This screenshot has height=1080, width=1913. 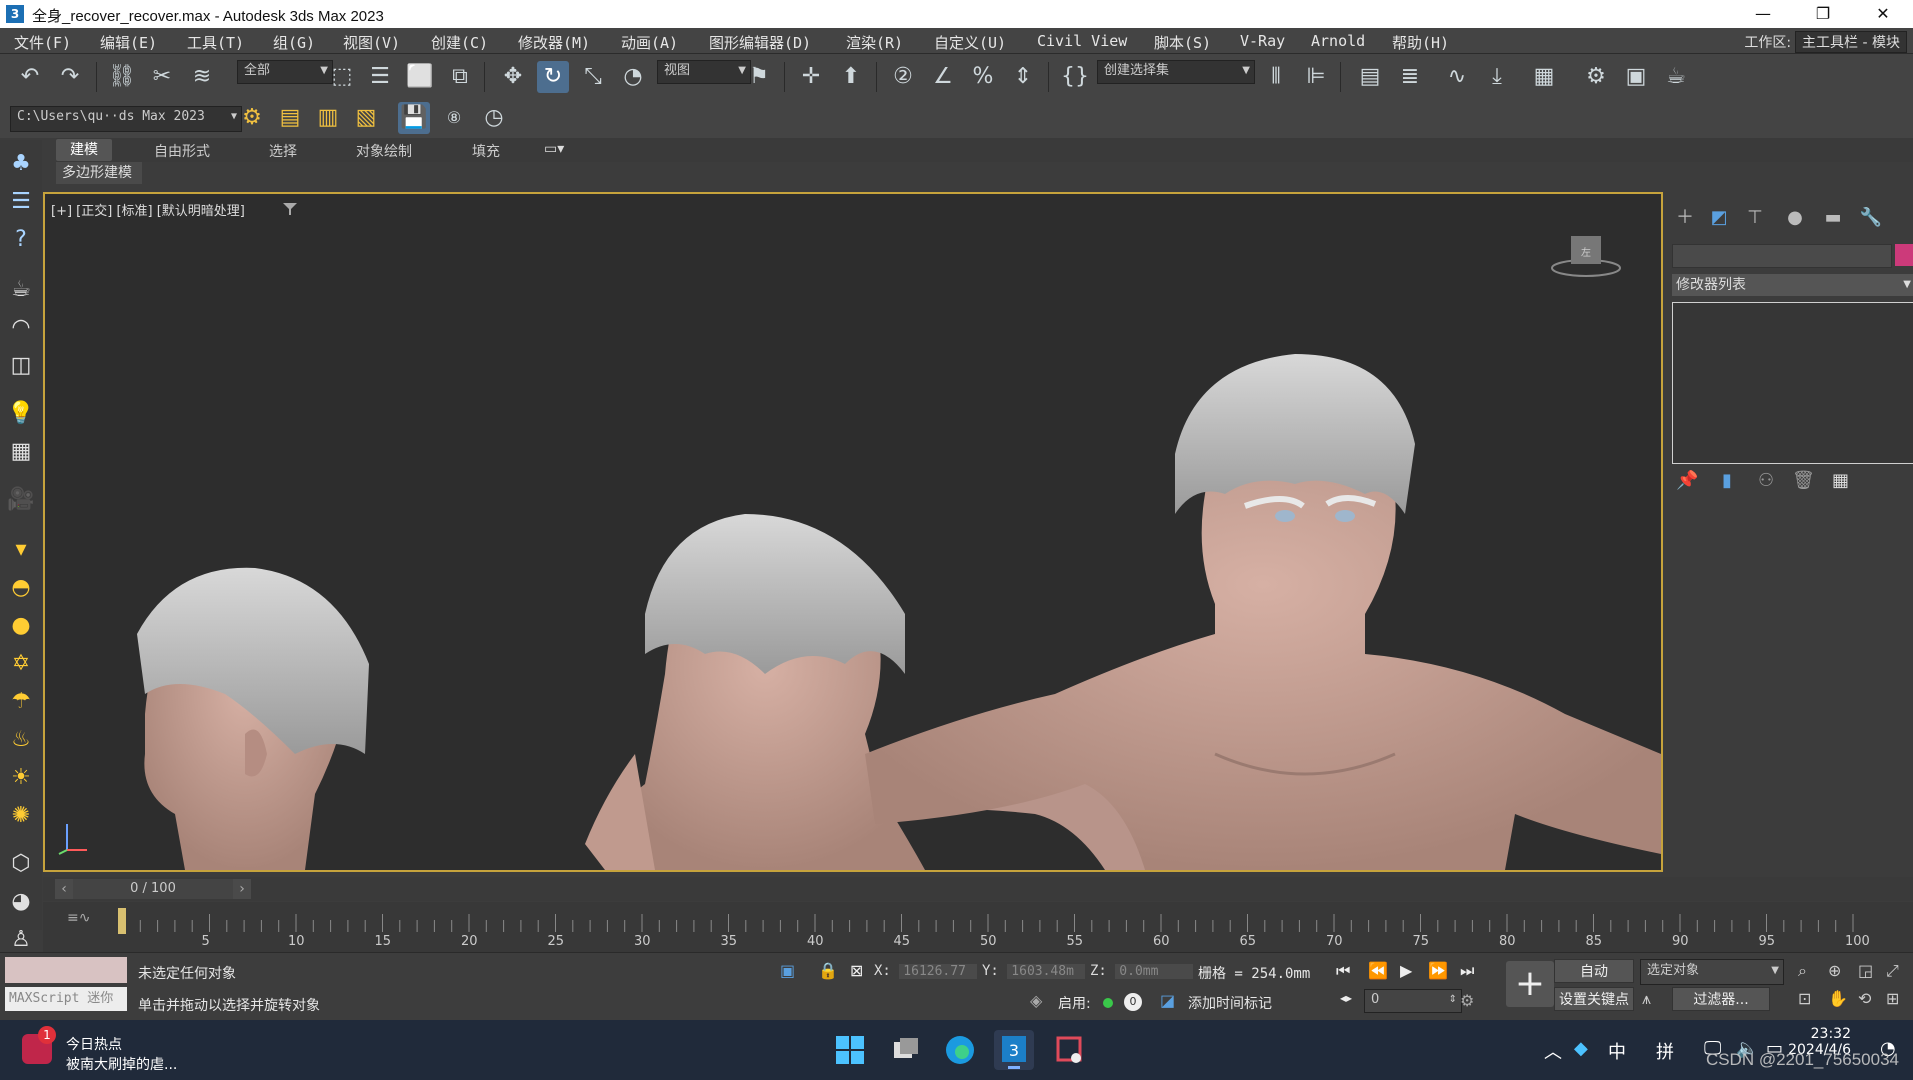 What do you see at coordinates (759, 77) in the screenshot?
I see `pivot-center-icon: ⚑` at bounding box center [759, 77].